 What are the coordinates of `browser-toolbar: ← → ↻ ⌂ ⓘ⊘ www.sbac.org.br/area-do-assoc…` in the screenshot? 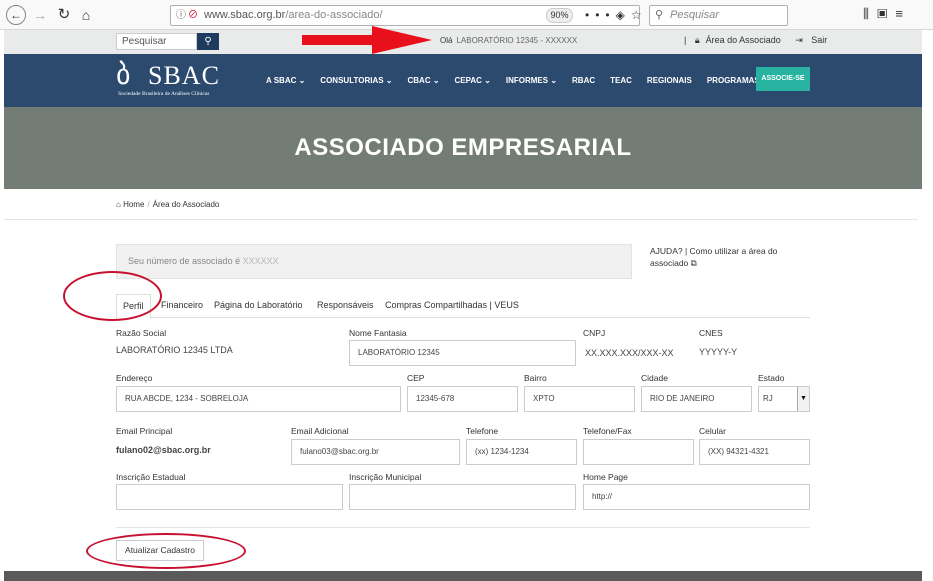 It's located at (466, 15).